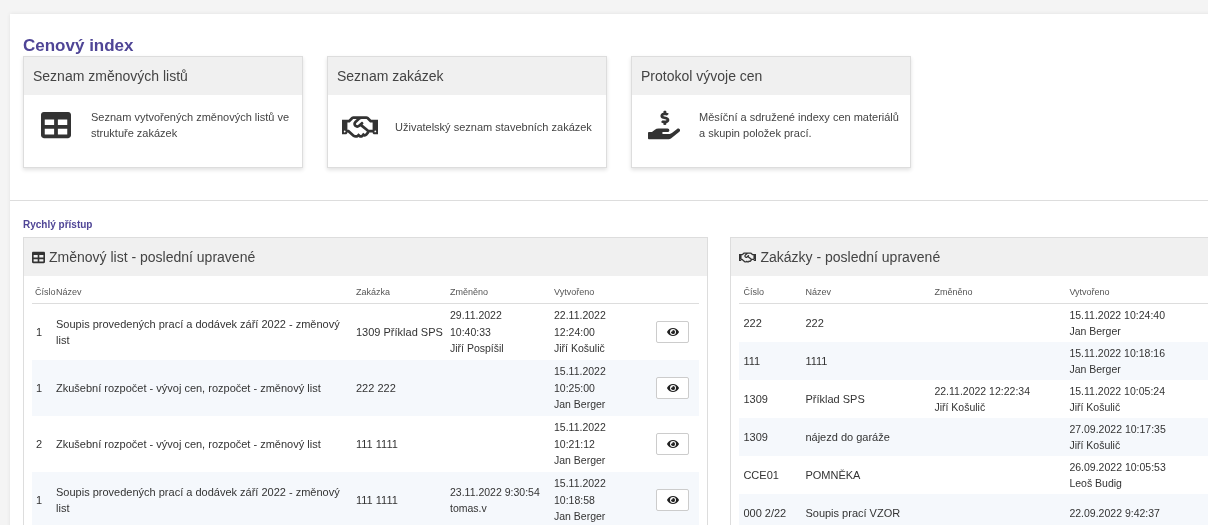 The width and height of the screenshot is (1208, 525). Describe the element at coordinates (982, 399) in the screenshot. I see `table-cell-text: 22.11.2022 12:22:34 Jiří Košulič` at that location.